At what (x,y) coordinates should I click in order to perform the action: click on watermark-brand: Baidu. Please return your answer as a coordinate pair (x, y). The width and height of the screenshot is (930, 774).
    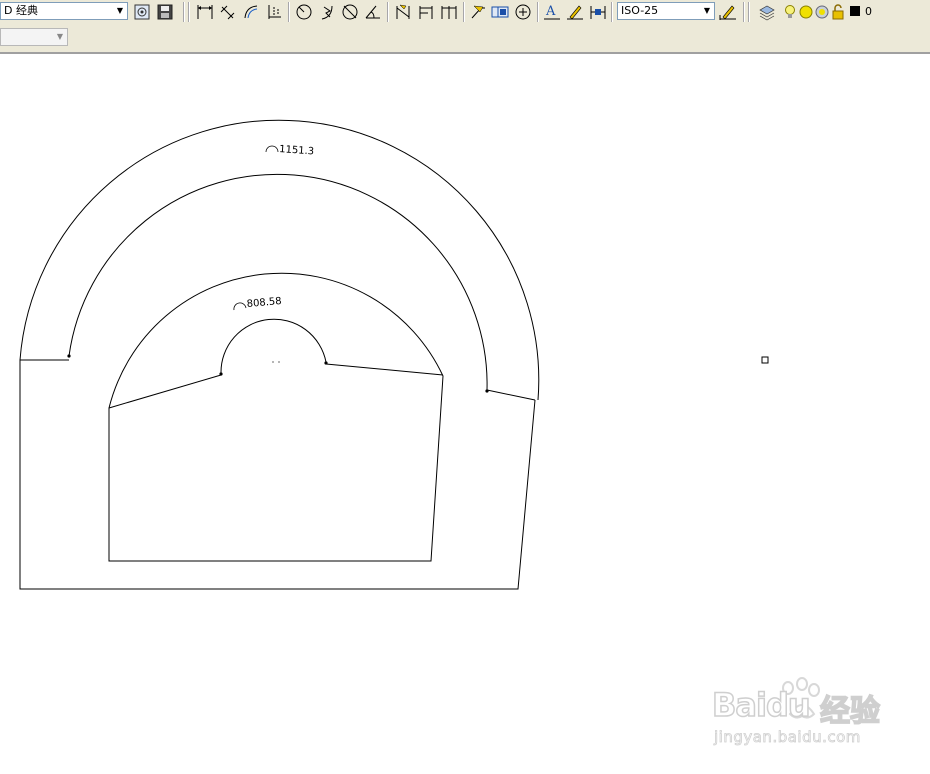
    Looking at the image, I should click on (761, 705).